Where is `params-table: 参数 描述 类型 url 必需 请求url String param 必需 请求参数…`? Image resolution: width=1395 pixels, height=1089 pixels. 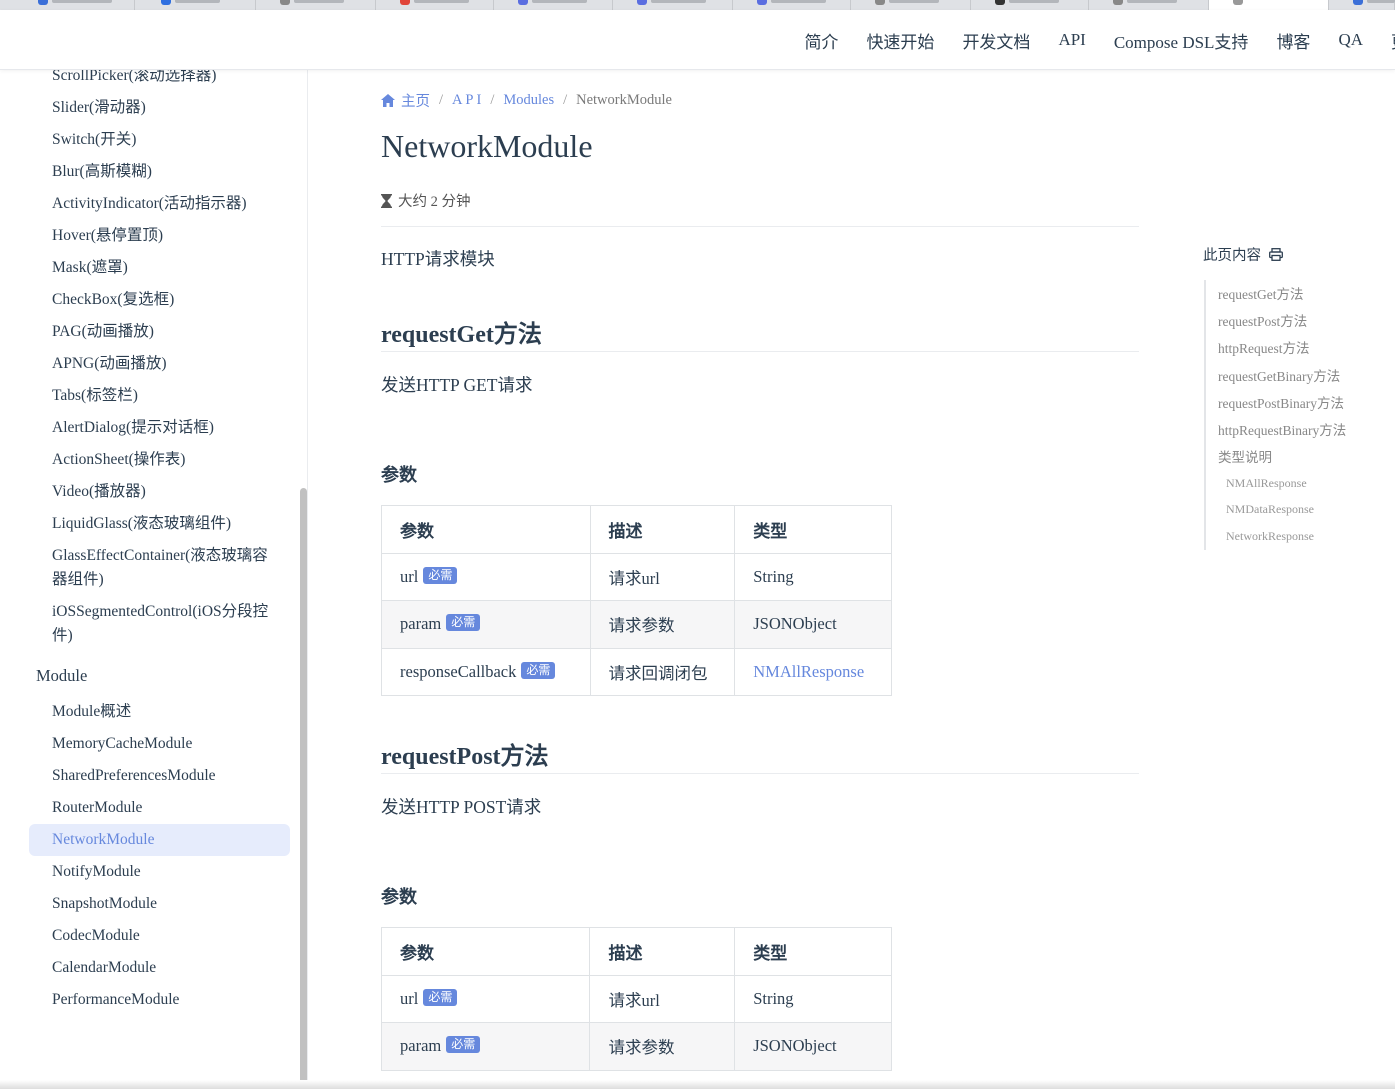 params-table: 参数 描述 类型 url 必需 请求url String param 必需 请求参数… is located at coordinates (636, 600).